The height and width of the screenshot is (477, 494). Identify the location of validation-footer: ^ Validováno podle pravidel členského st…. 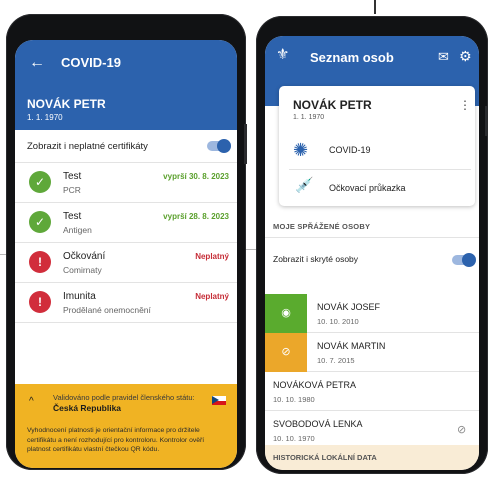
(126, 426).